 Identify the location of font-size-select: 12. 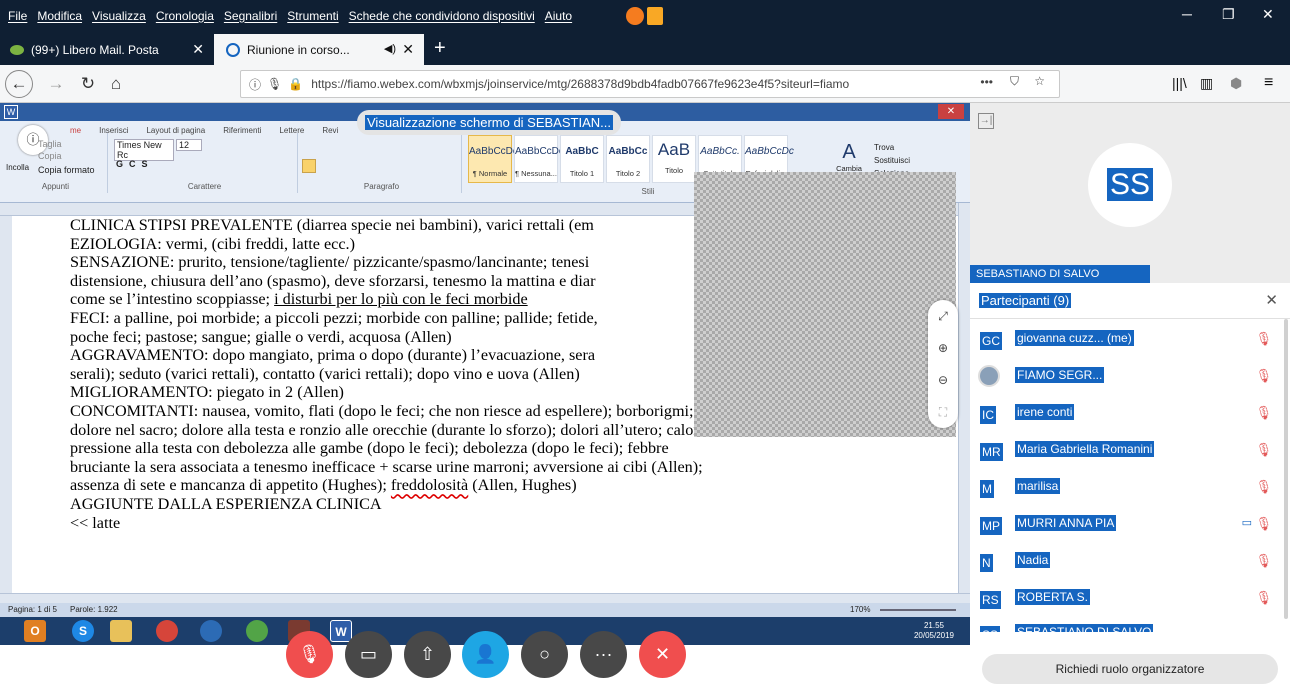
(189, 145).